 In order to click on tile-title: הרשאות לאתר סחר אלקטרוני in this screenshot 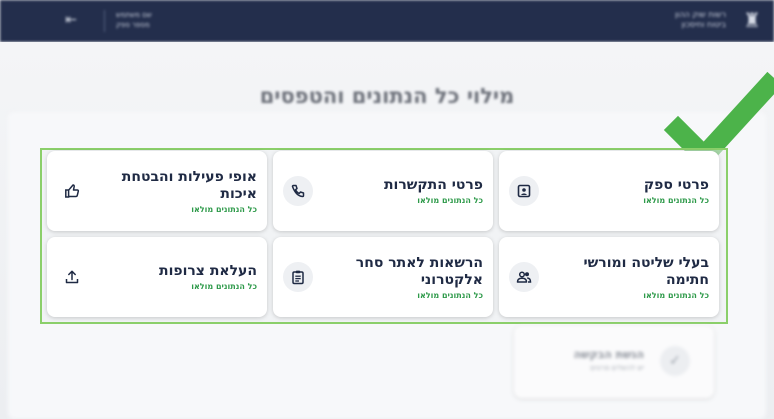, I will do `click(419, 271)`.